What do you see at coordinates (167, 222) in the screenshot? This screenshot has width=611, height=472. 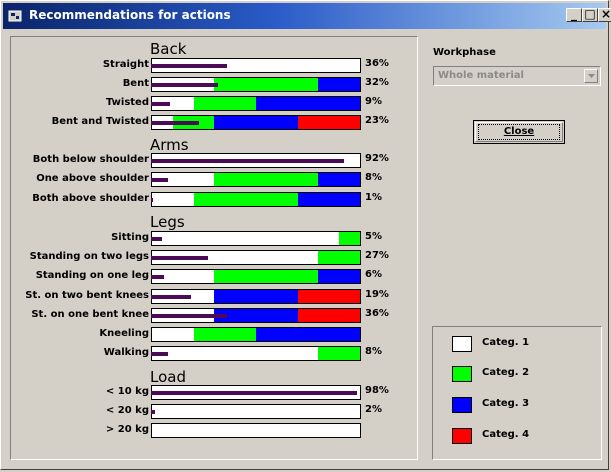 I see `group-title-legs: Legs` at bounding box center [167, 222].